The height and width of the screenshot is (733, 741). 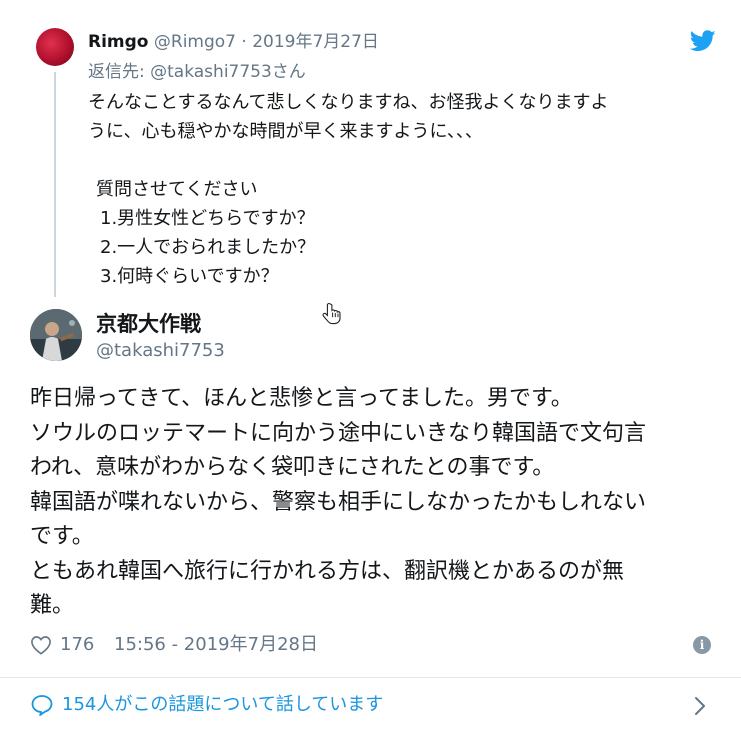 What do you see at coordinates (177, 189) in the screenshot?
I see `question-title: 質問させてください` at bounding box center [177, 189].